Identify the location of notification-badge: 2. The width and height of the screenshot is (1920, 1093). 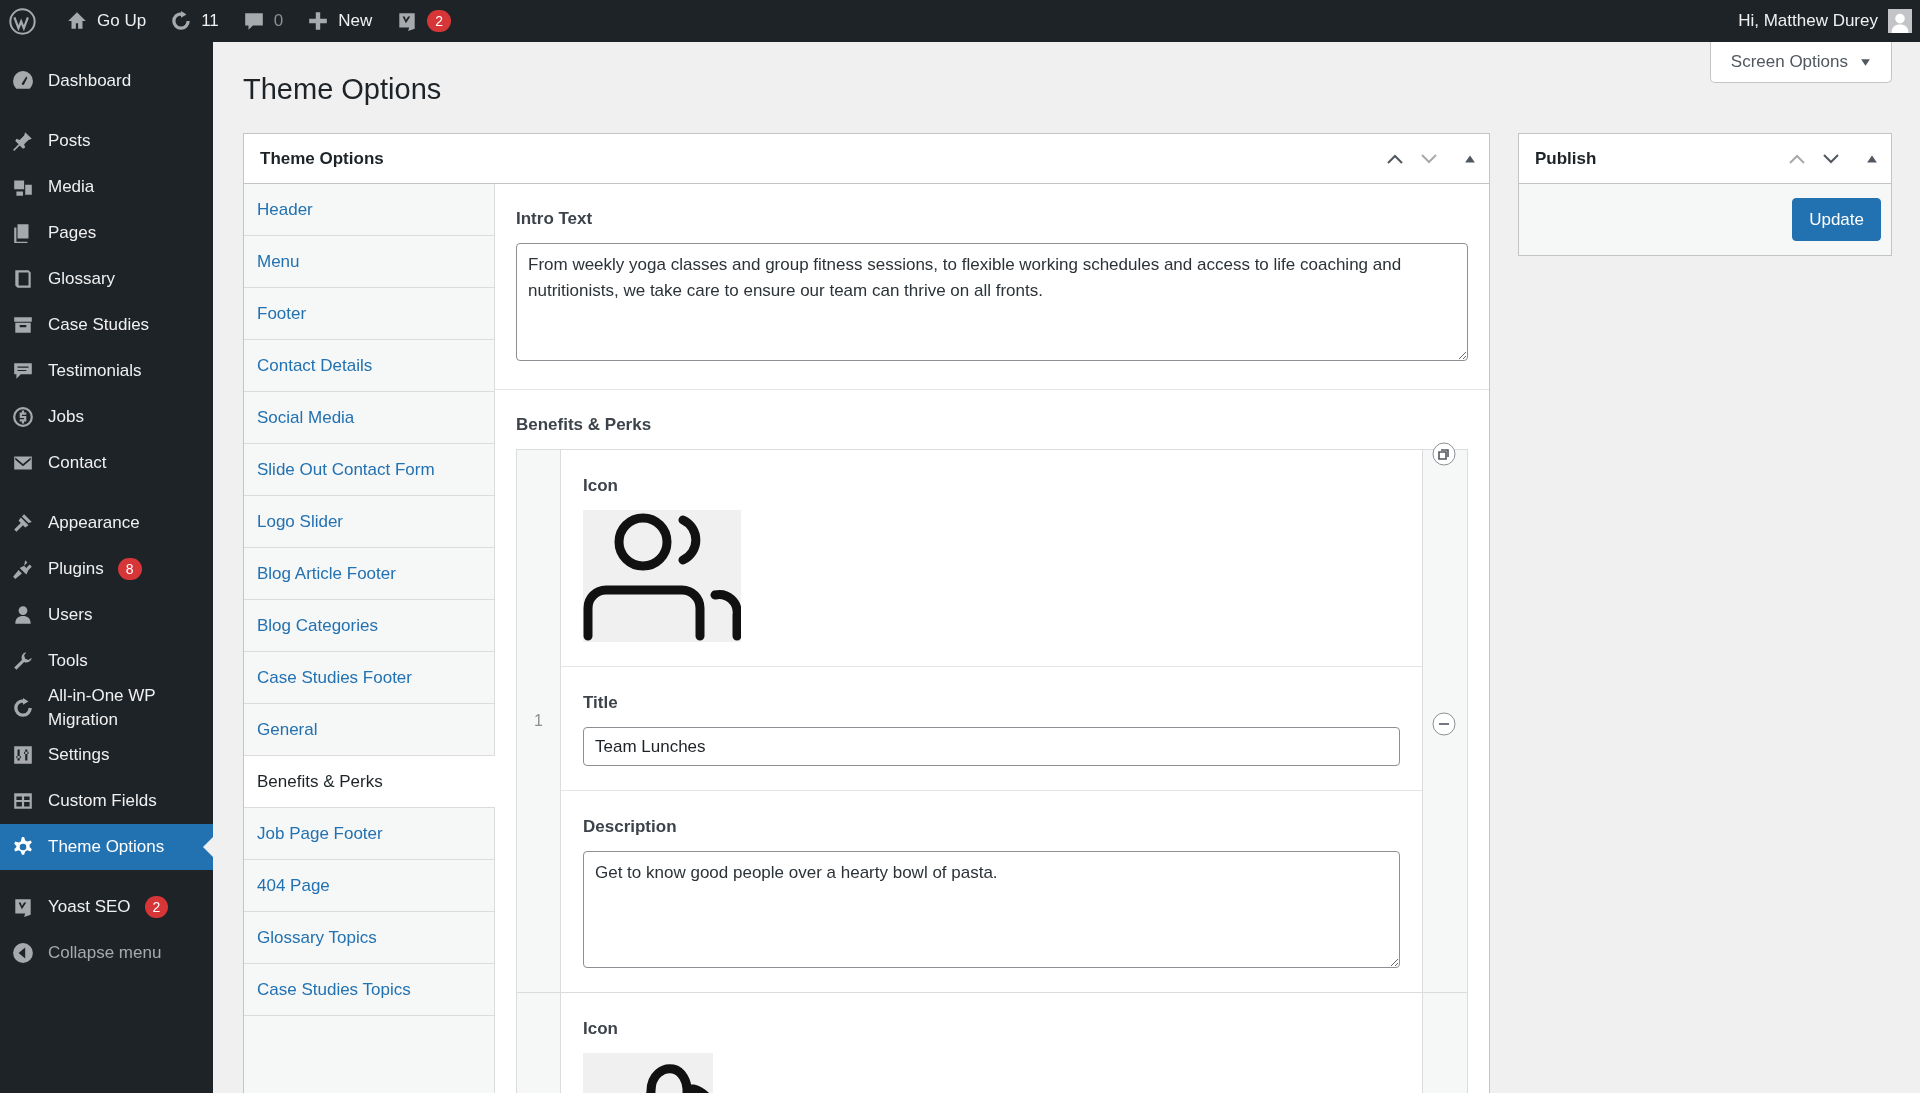
(439, 21).